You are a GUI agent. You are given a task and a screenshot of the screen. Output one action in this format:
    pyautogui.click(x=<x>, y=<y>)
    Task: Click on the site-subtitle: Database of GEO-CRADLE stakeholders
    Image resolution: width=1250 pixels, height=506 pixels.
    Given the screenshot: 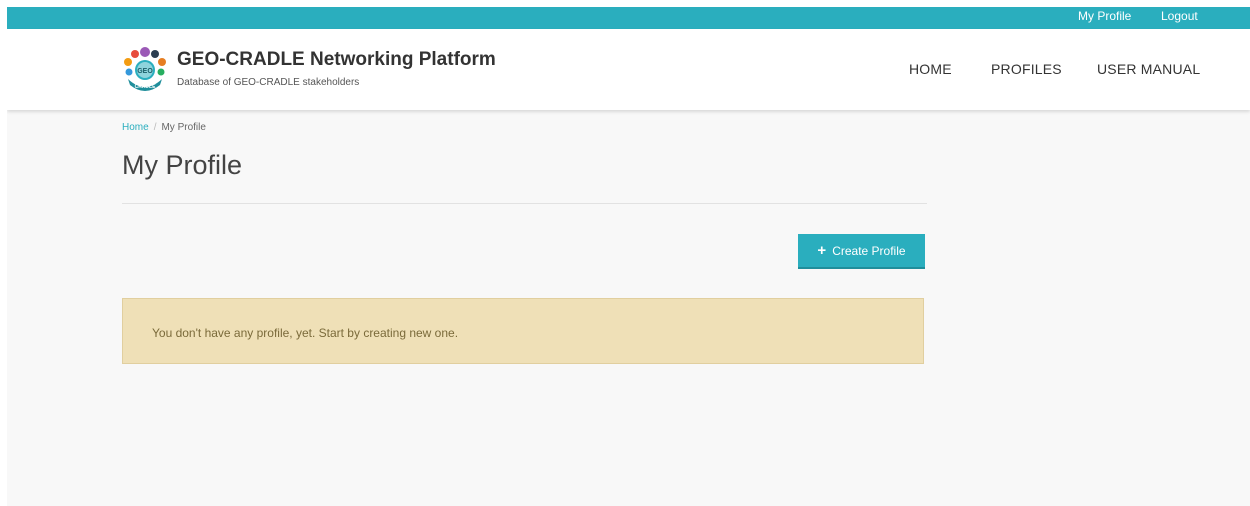 What is the action you would take?
    pyautogui.click(x=268, y=82)
    